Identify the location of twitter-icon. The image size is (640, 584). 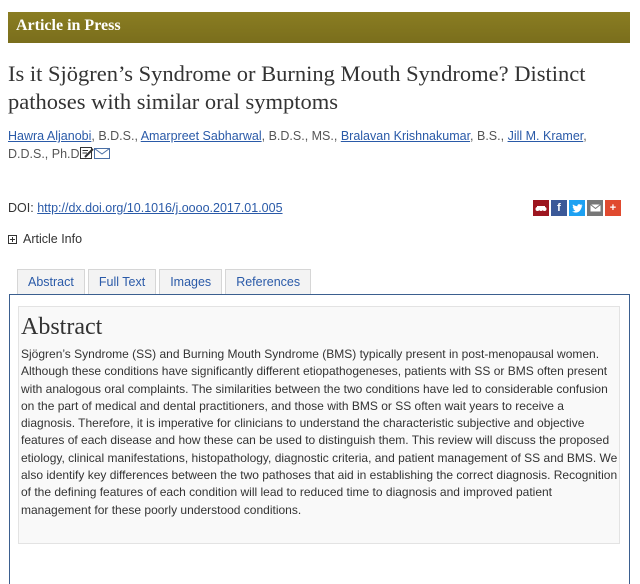
(577, 208).